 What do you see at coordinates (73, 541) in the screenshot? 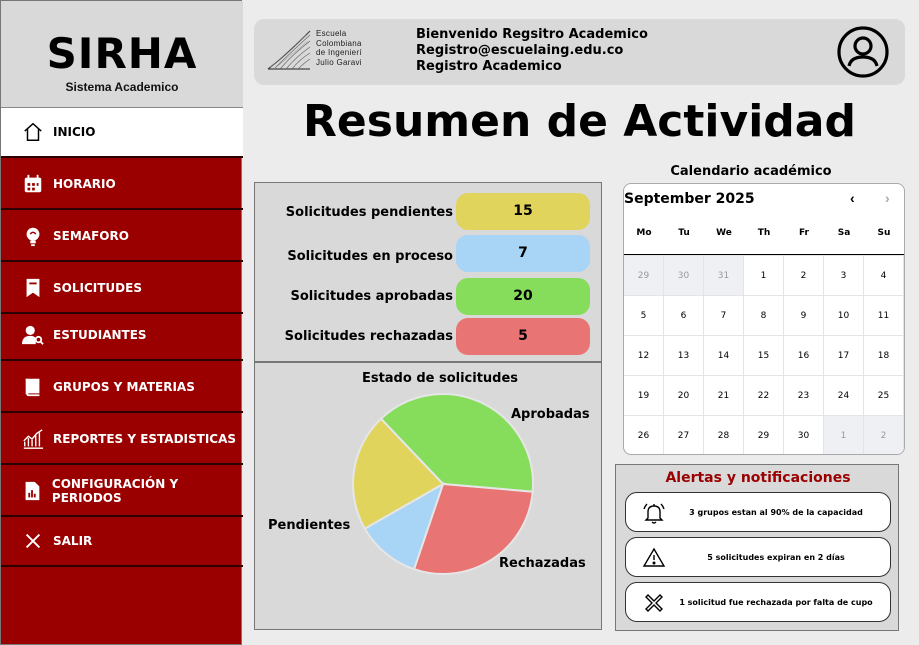
I see `sidebar-item-label: SALIR` at bounding box center [73, 541].